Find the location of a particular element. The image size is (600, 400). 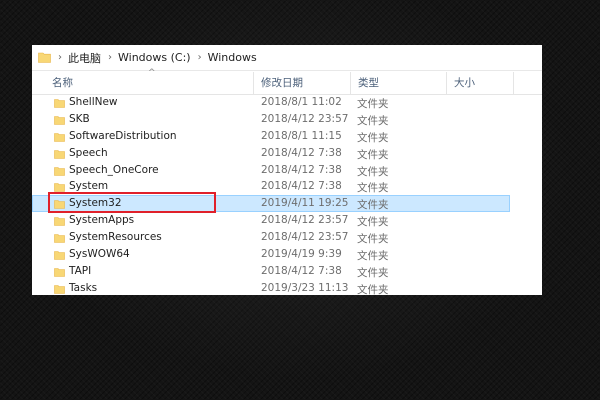

file-row: Tasks 2019/3/23 11:13 文件夹 is located at coordinates (287, 287).